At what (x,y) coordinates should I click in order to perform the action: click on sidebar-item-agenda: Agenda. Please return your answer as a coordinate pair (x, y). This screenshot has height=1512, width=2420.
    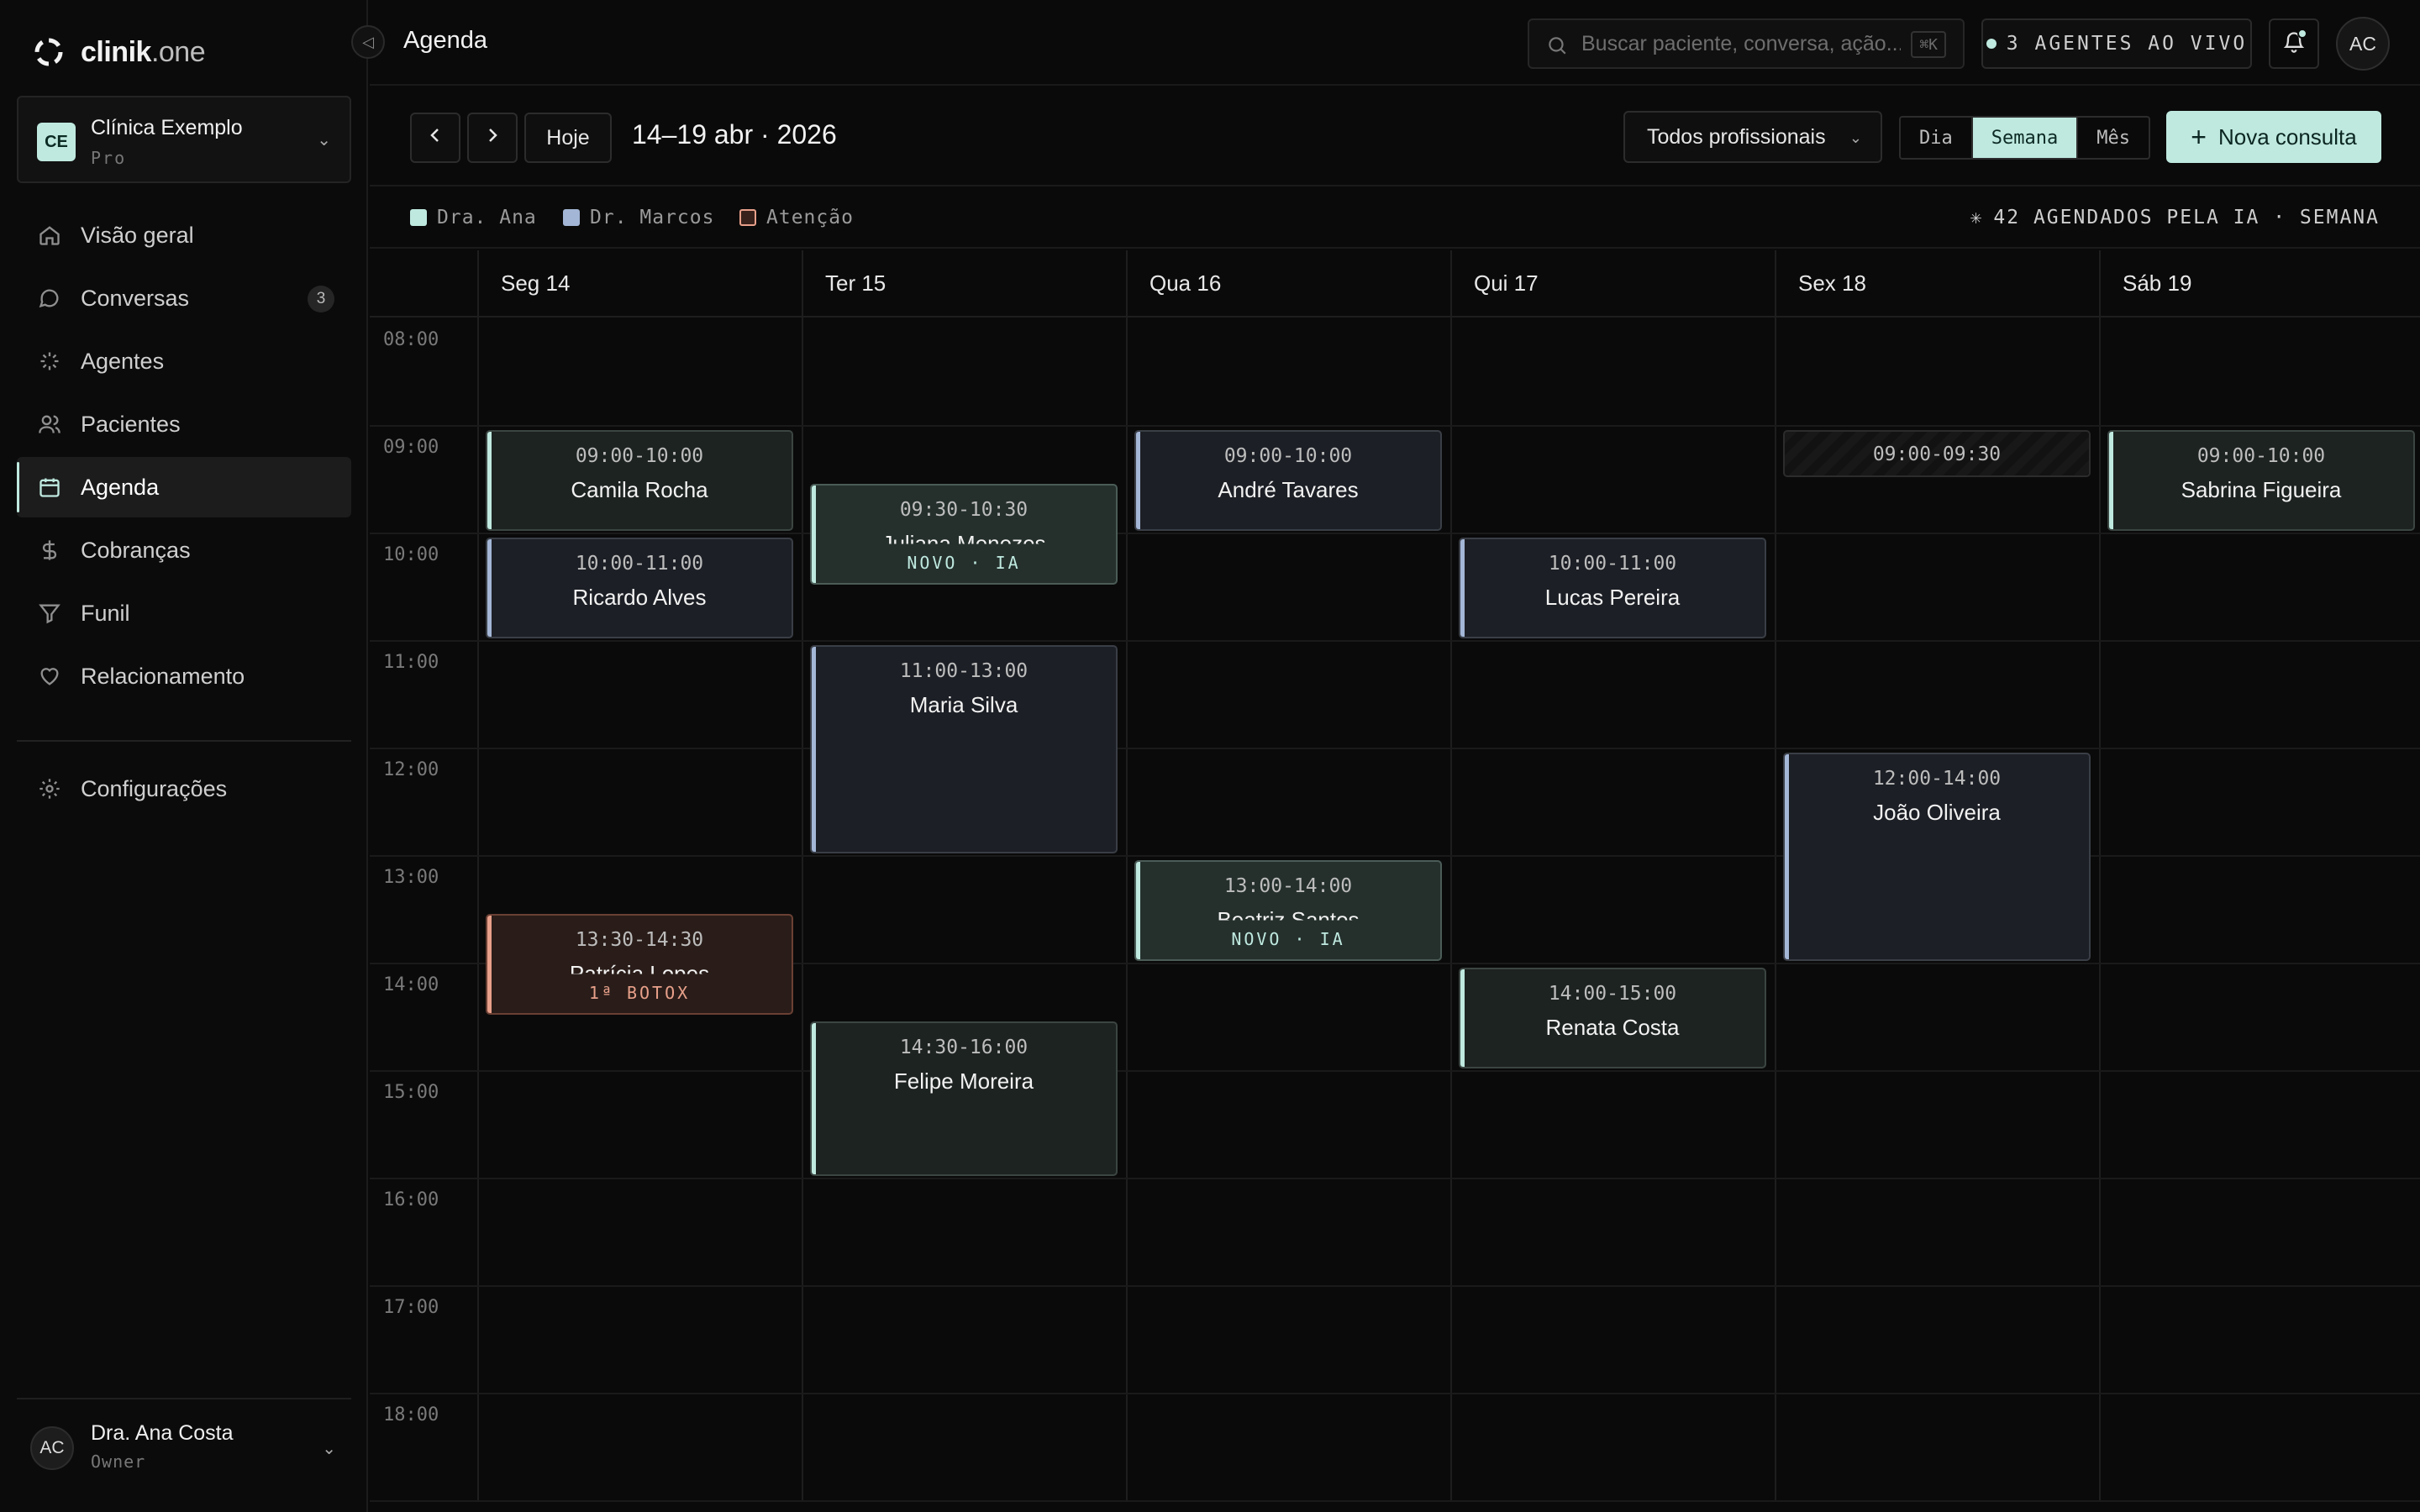
    Looking at the image, I should click on (184, 487).